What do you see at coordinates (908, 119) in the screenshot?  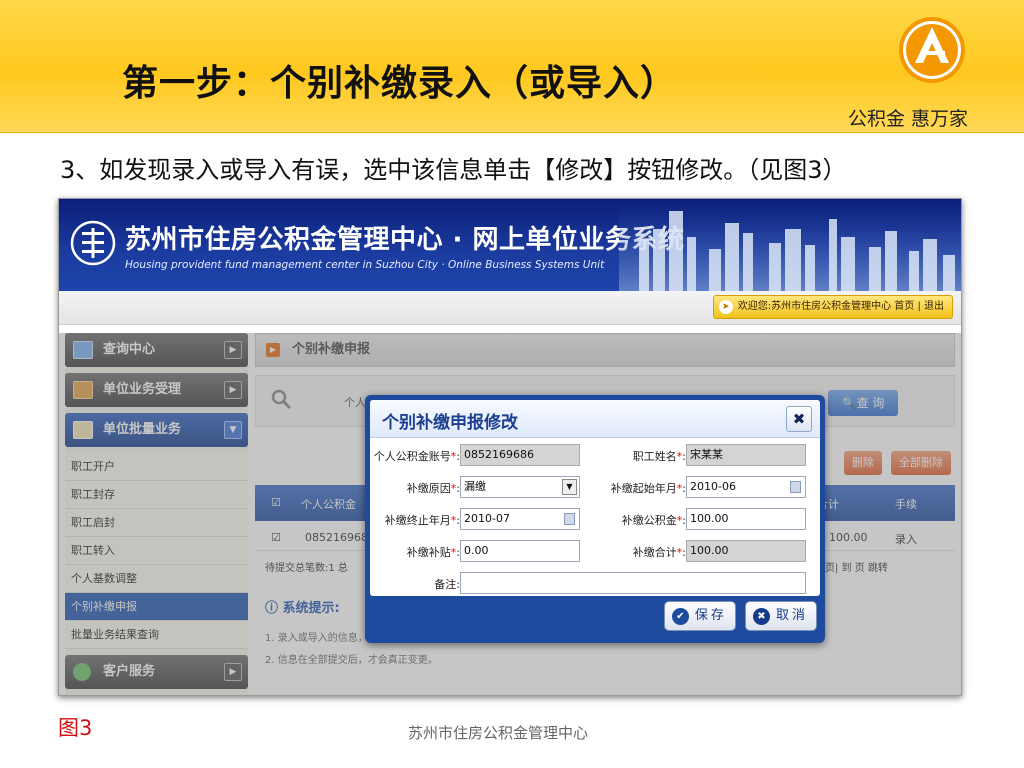 I see `slogan: 公积金 惠万家` at bounding box center [908, 119].